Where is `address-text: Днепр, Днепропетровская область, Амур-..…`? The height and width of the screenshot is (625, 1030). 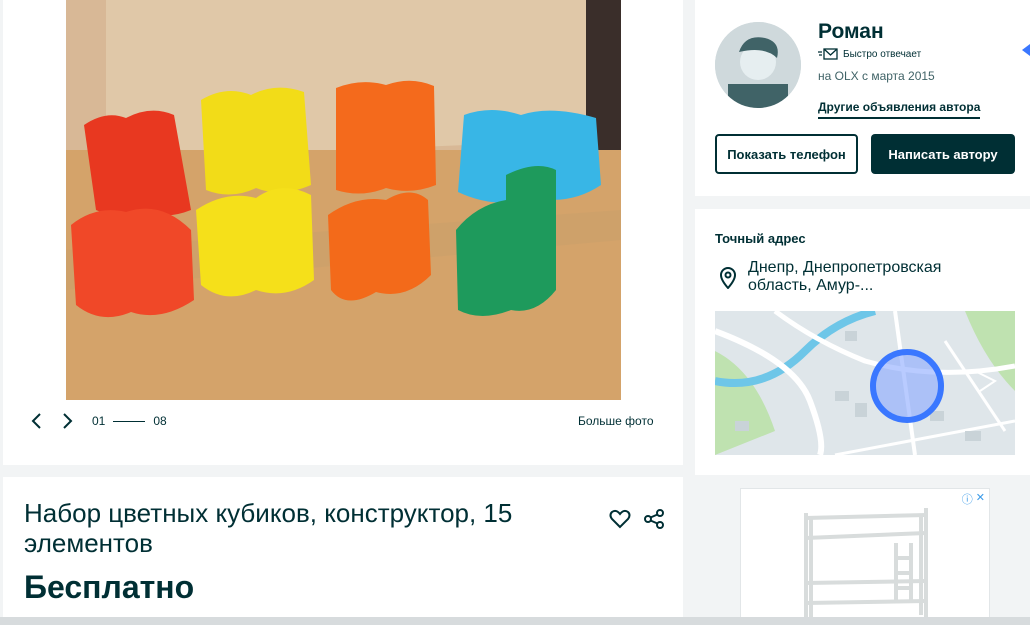
address-text: Днепр, Днепропетровская область, Амур-..… is located at coordinates (845, 276).